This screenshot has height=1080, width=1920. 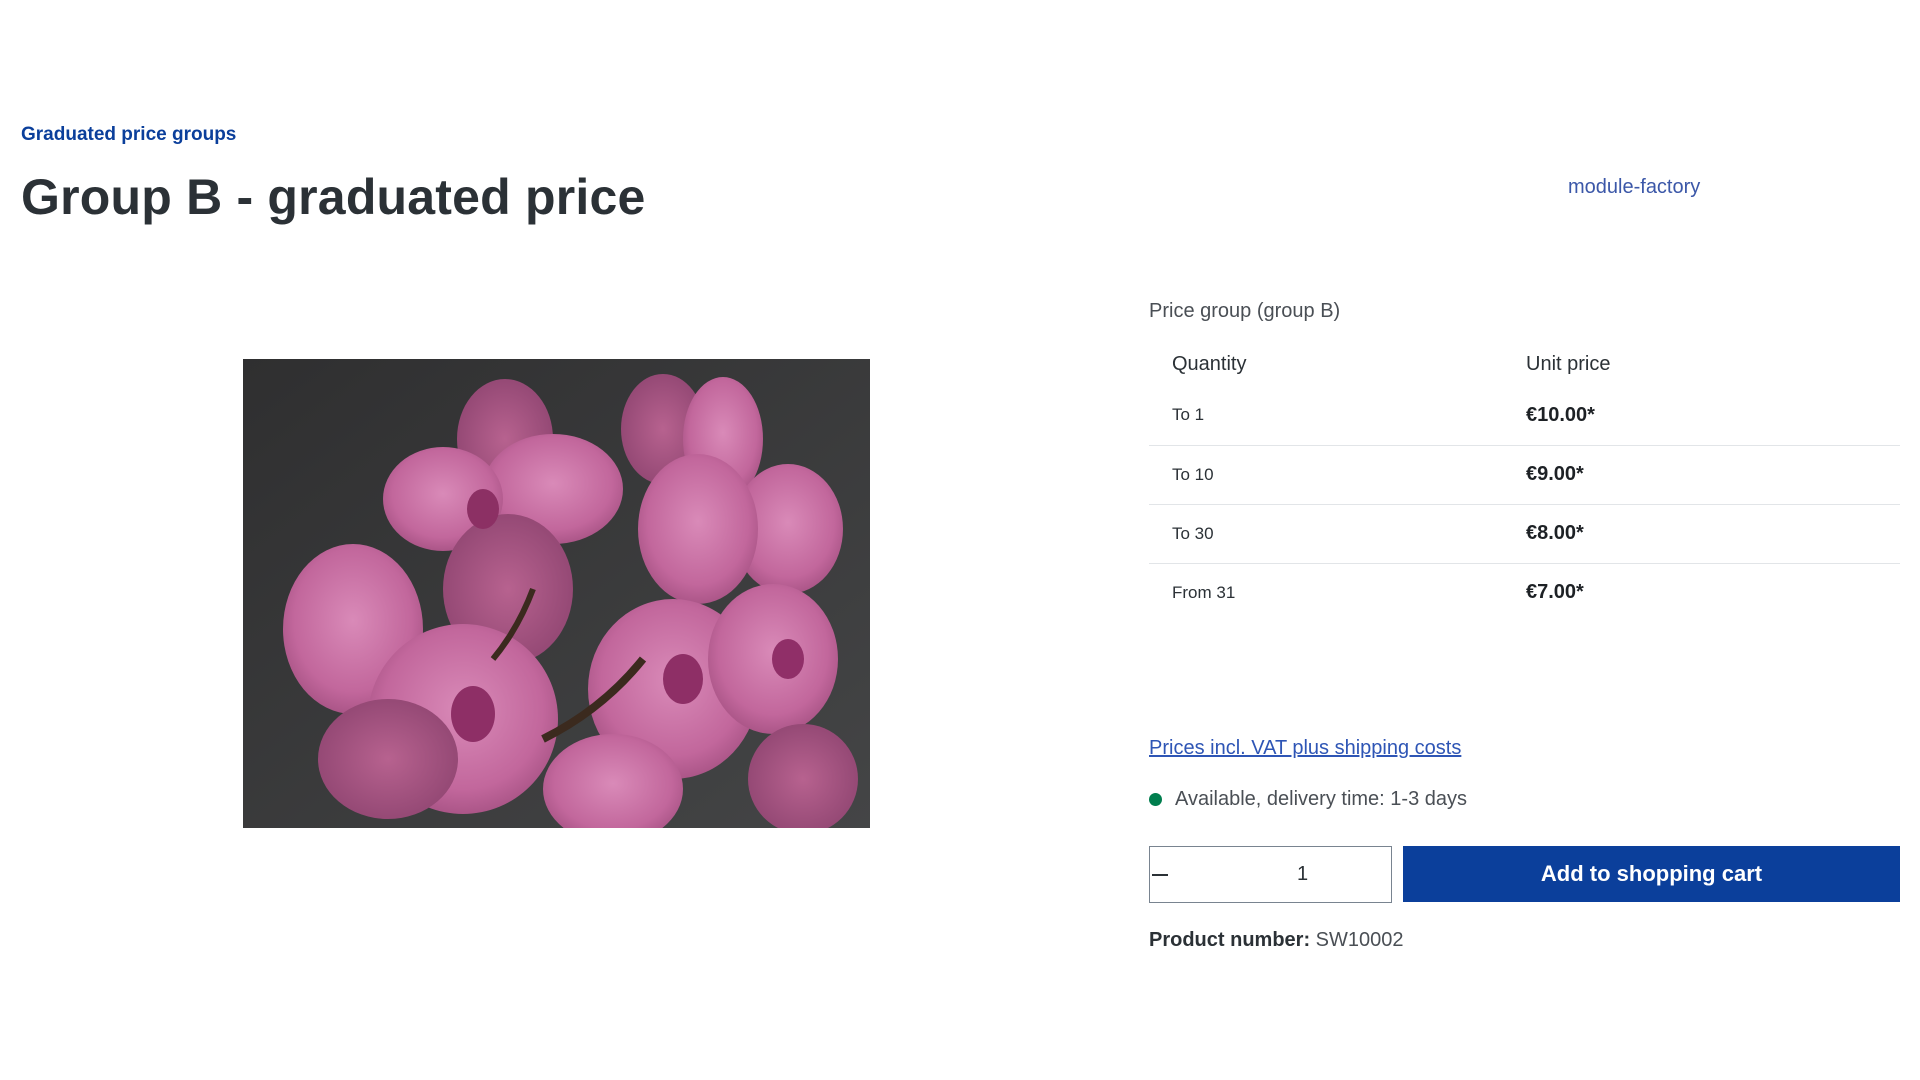 I want to click on breadcrumb-category-link: Graduated price groups, so click(x=128, y=135).